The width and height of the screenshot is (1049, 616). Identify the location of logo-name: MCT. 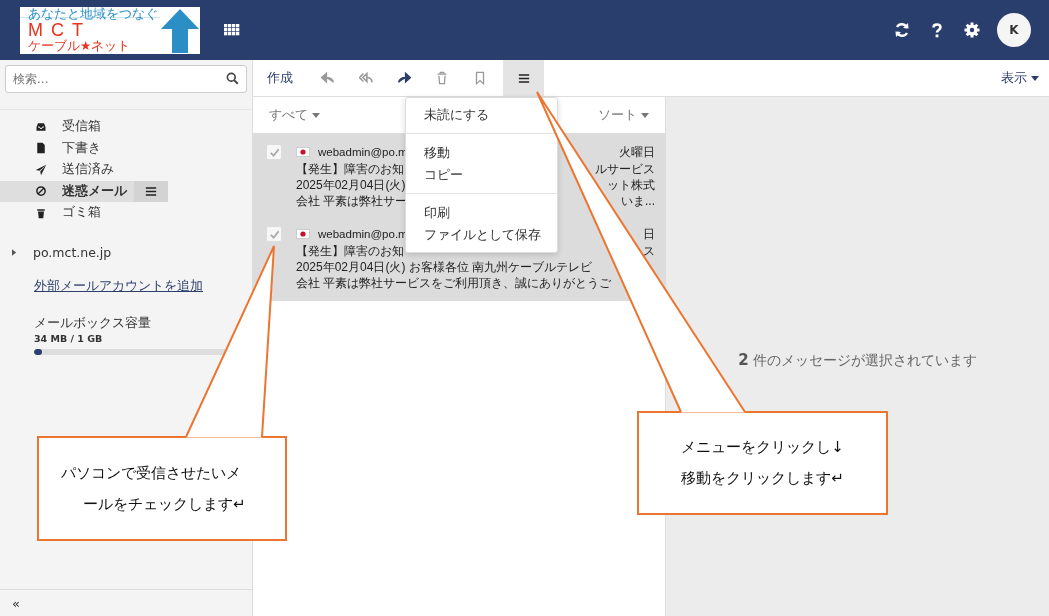
(59, 29).